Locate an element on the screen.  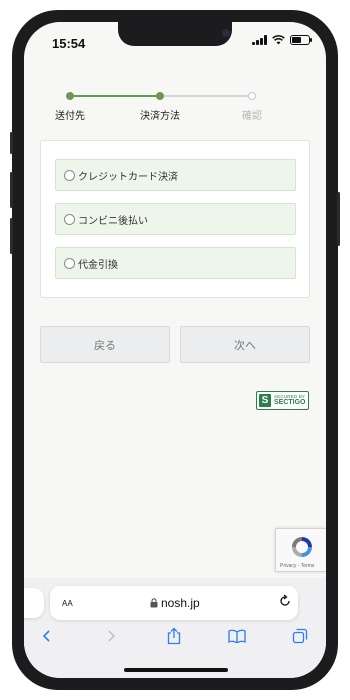
recaptcha-badge: Privacy - Terms is located at coordinates (300, 550).